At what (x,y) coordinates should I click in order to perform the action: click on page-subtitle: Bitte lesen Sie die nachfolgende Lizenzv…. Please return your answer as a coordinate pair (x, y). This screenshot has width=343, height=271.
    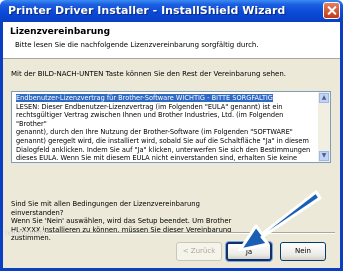
    Looking at the image, I should click on (137, 45).